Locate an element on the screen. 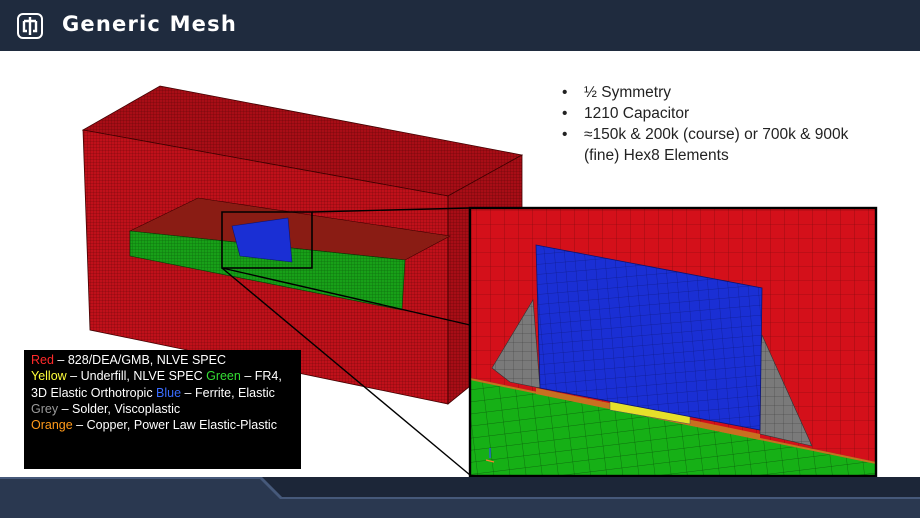 This screenshot has width=920, height=518. legend-yellow-label: Yellow is located at coordinates (49, 376).